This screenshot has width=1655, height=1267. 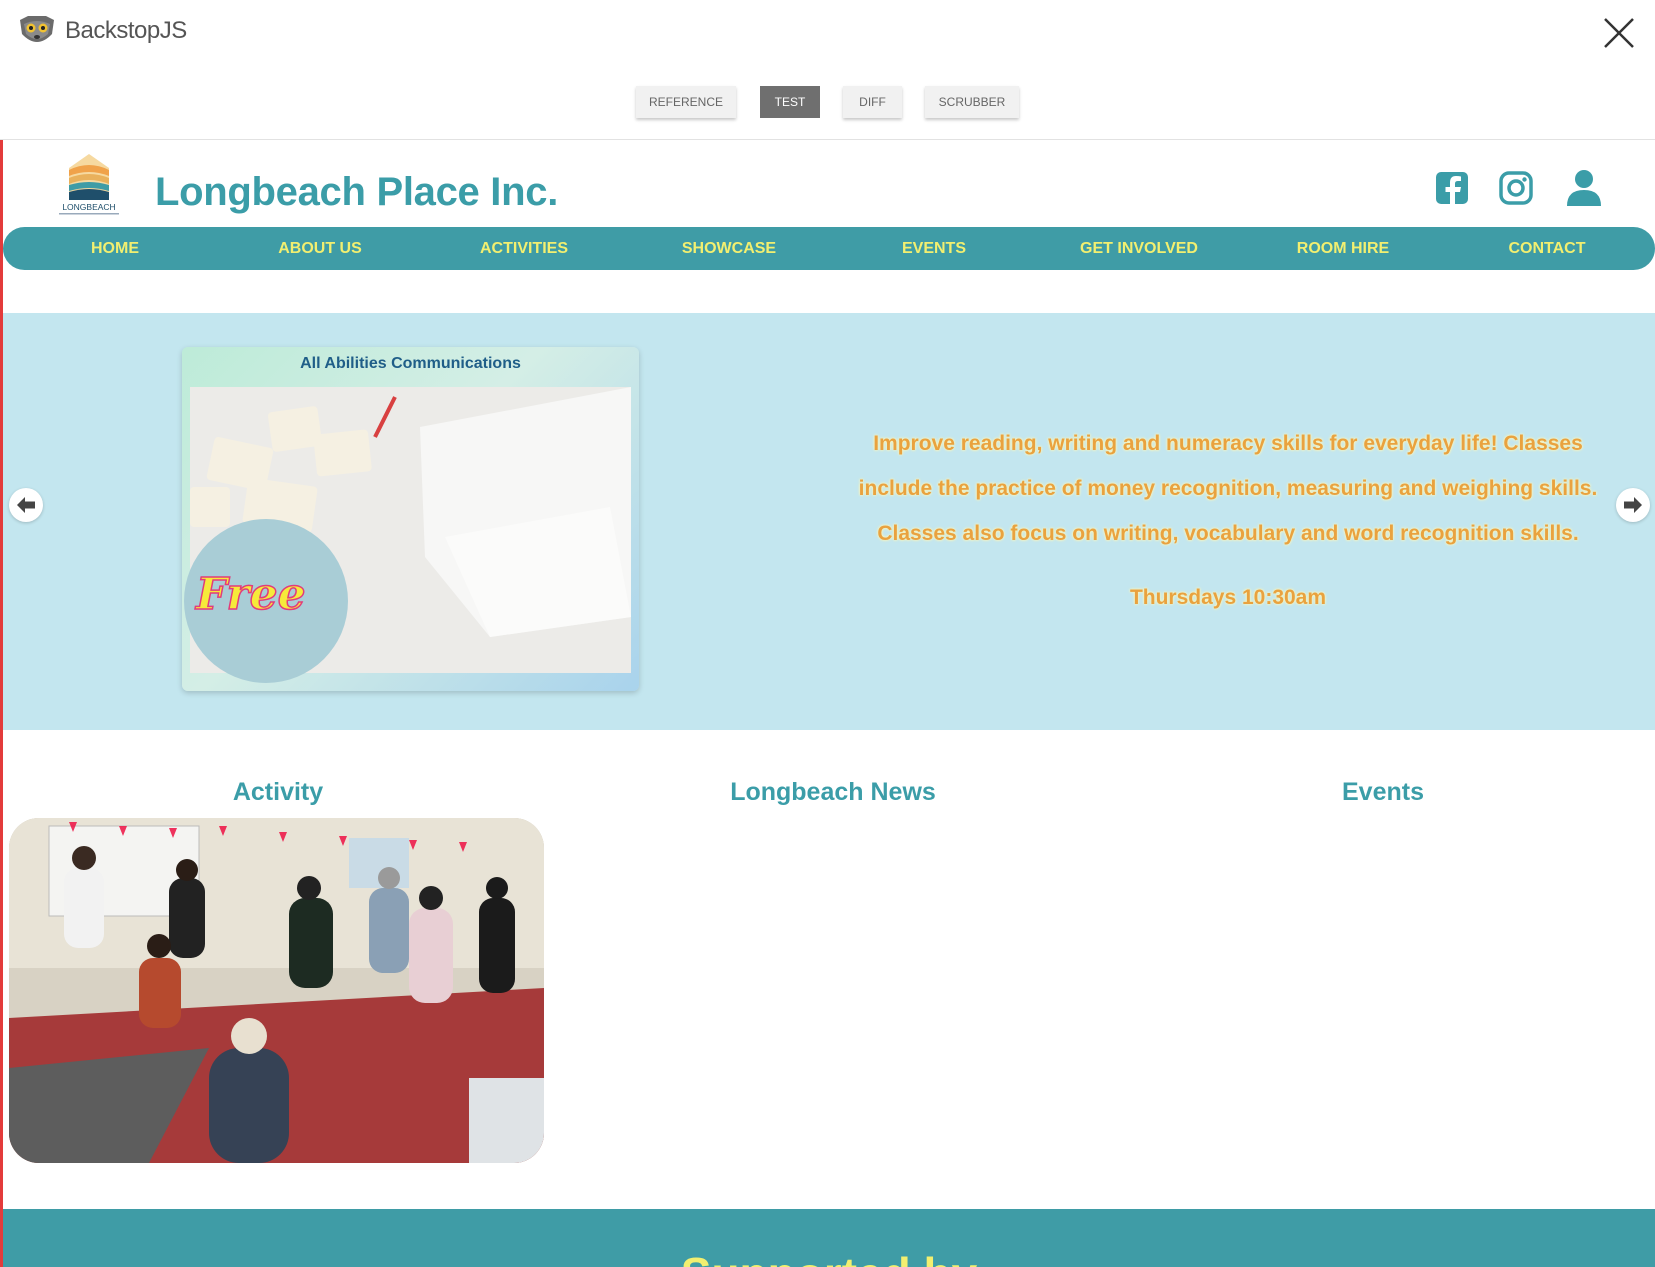 What do you see at coordinates (276, 990) in the screenshot?
I see `activity-photo` at bounding box center [276, 990].